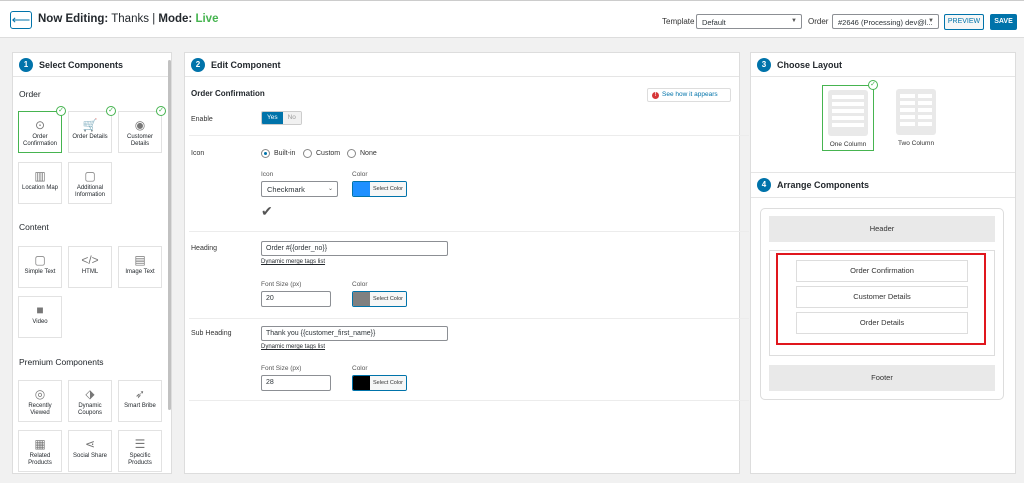 This screenshot has width=1024, height=483. I want to click on step-badge: 4, so click(764, 185).